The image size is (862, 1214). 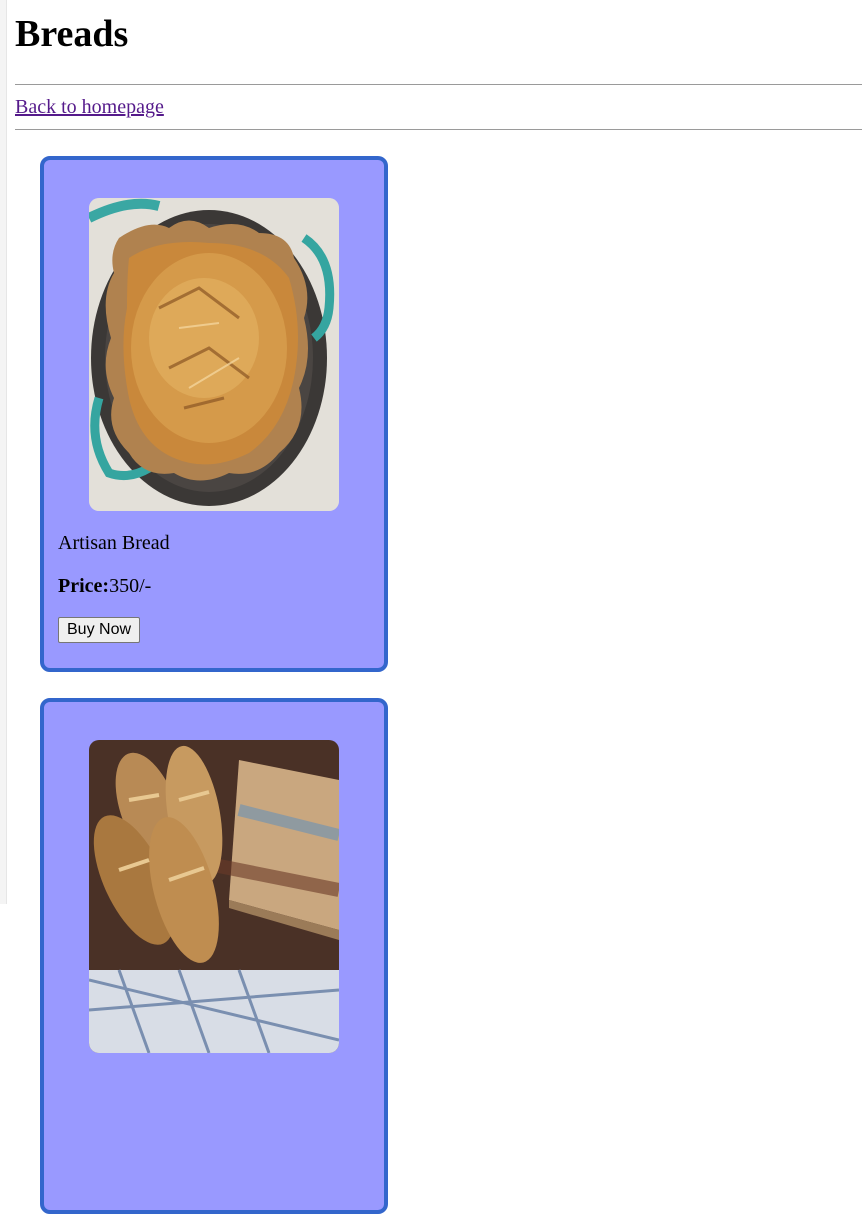 What do you see at coordinates (72, 34) in the screenshot?
I see `page-title: Breads` at bounding box center [72, 34].